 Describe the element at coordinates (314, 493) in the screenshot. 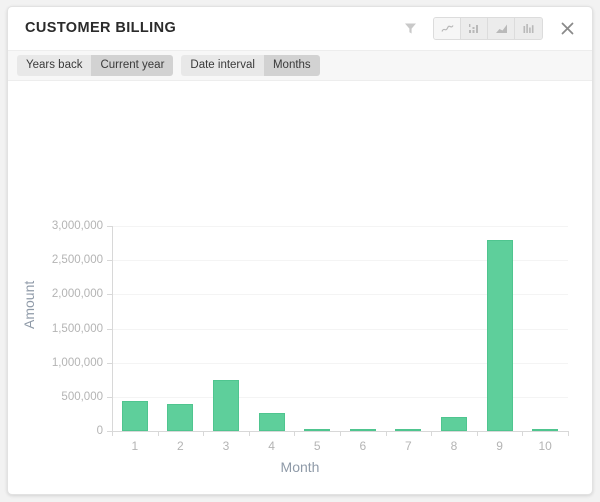

I see `legend-label-2022: 2022` at that location.